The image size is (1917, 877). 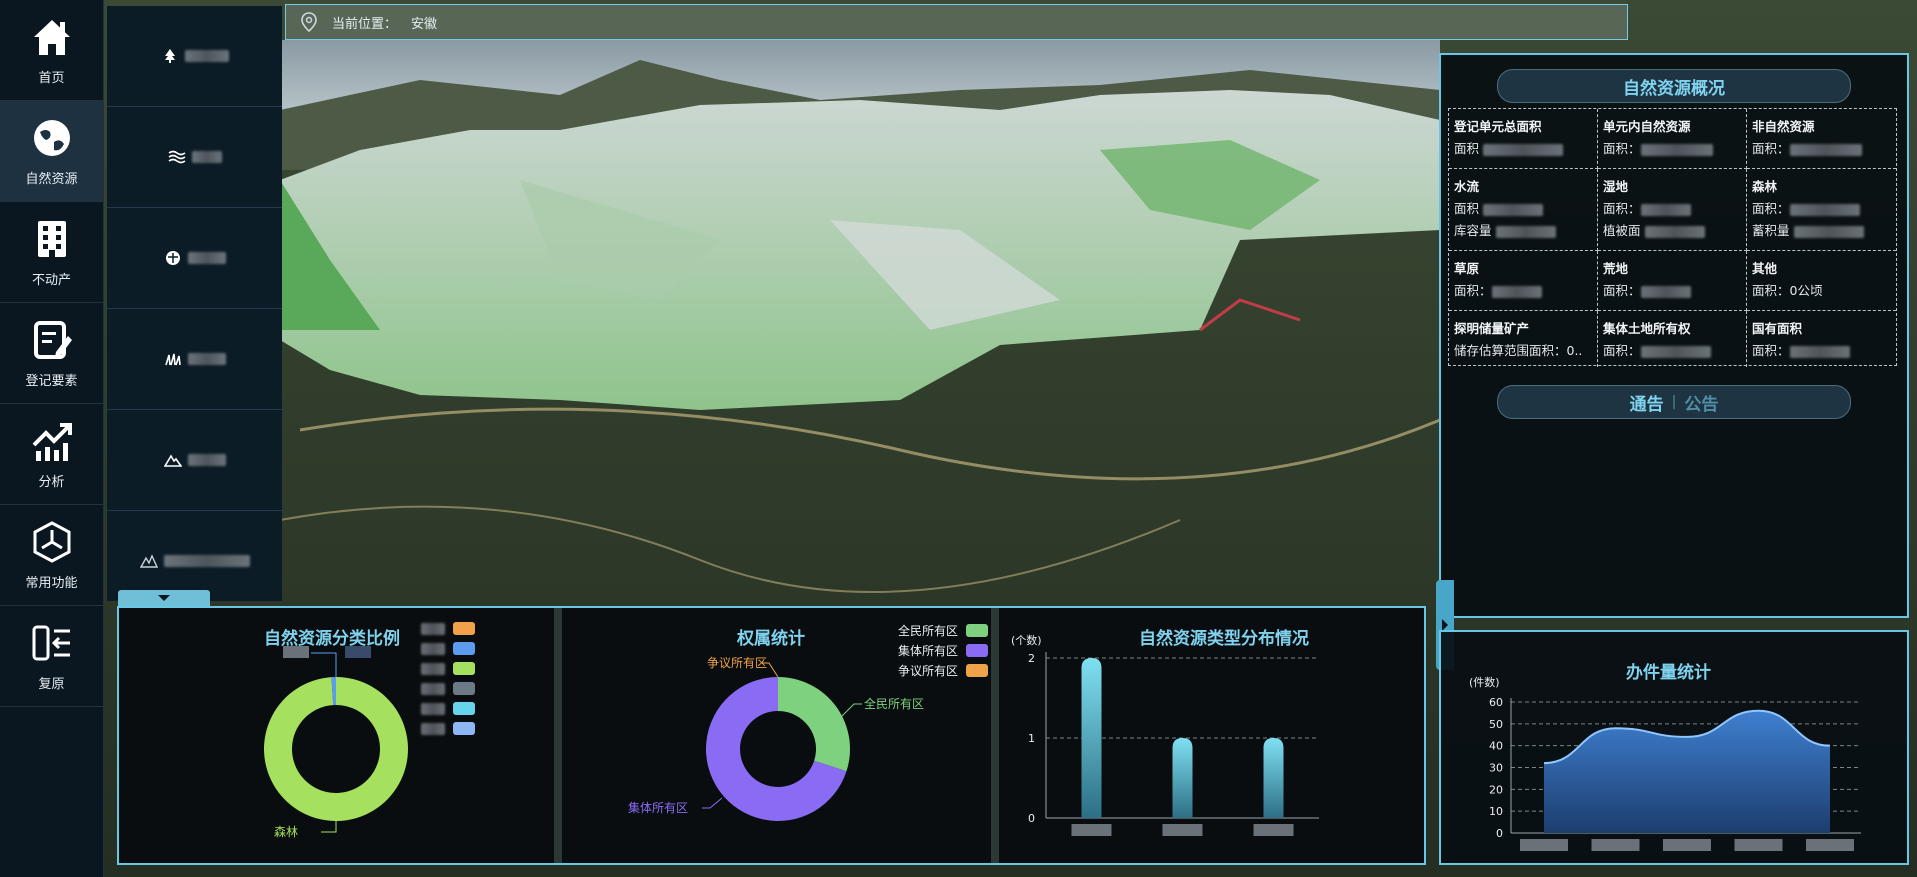 What do you see at coordinates (1182, 778) in the screenshot?
I see `bar` at bounding box center [1182, 778].